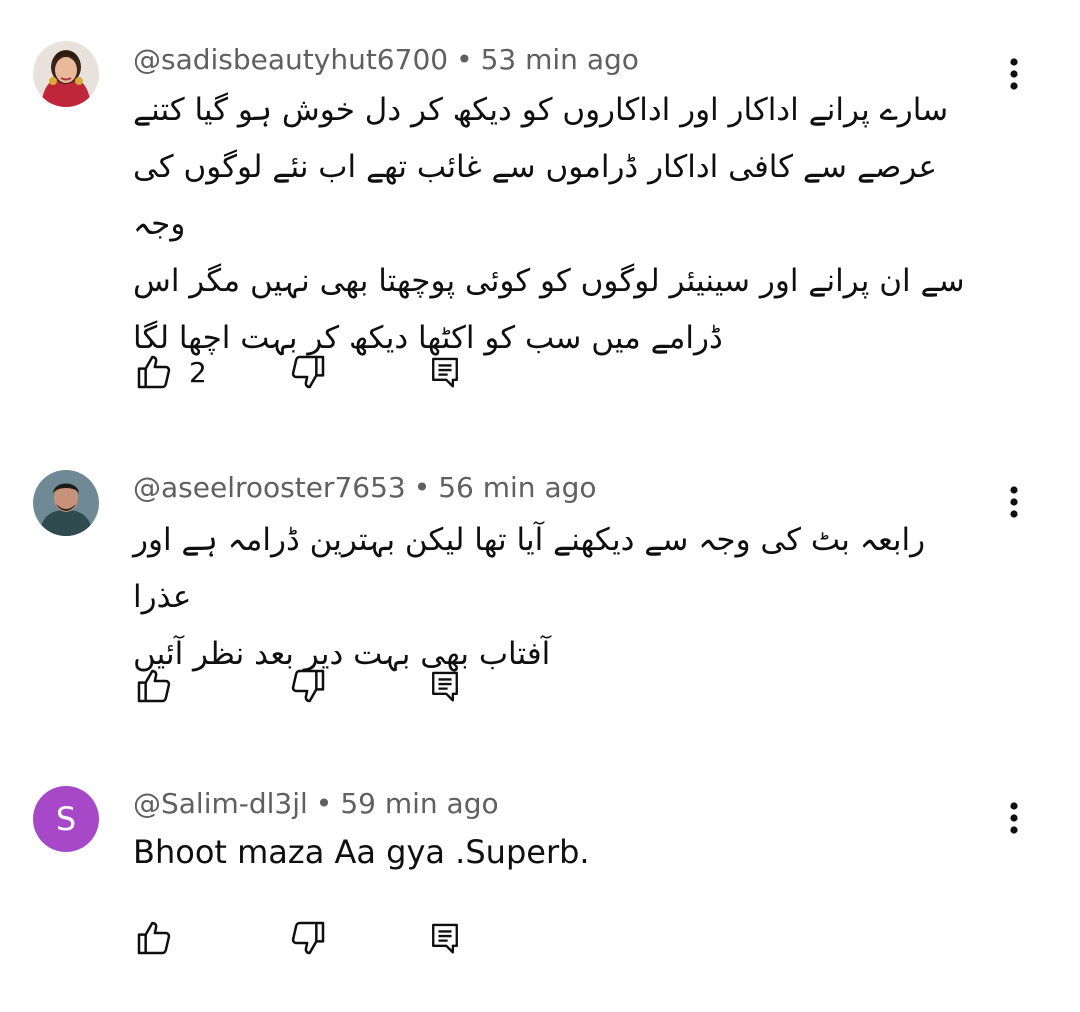  What do you see at coordinates (220, 803) in the screenshot?
I see `comment-author: @Salim-dl3jl` at bounding box center [220, 803].